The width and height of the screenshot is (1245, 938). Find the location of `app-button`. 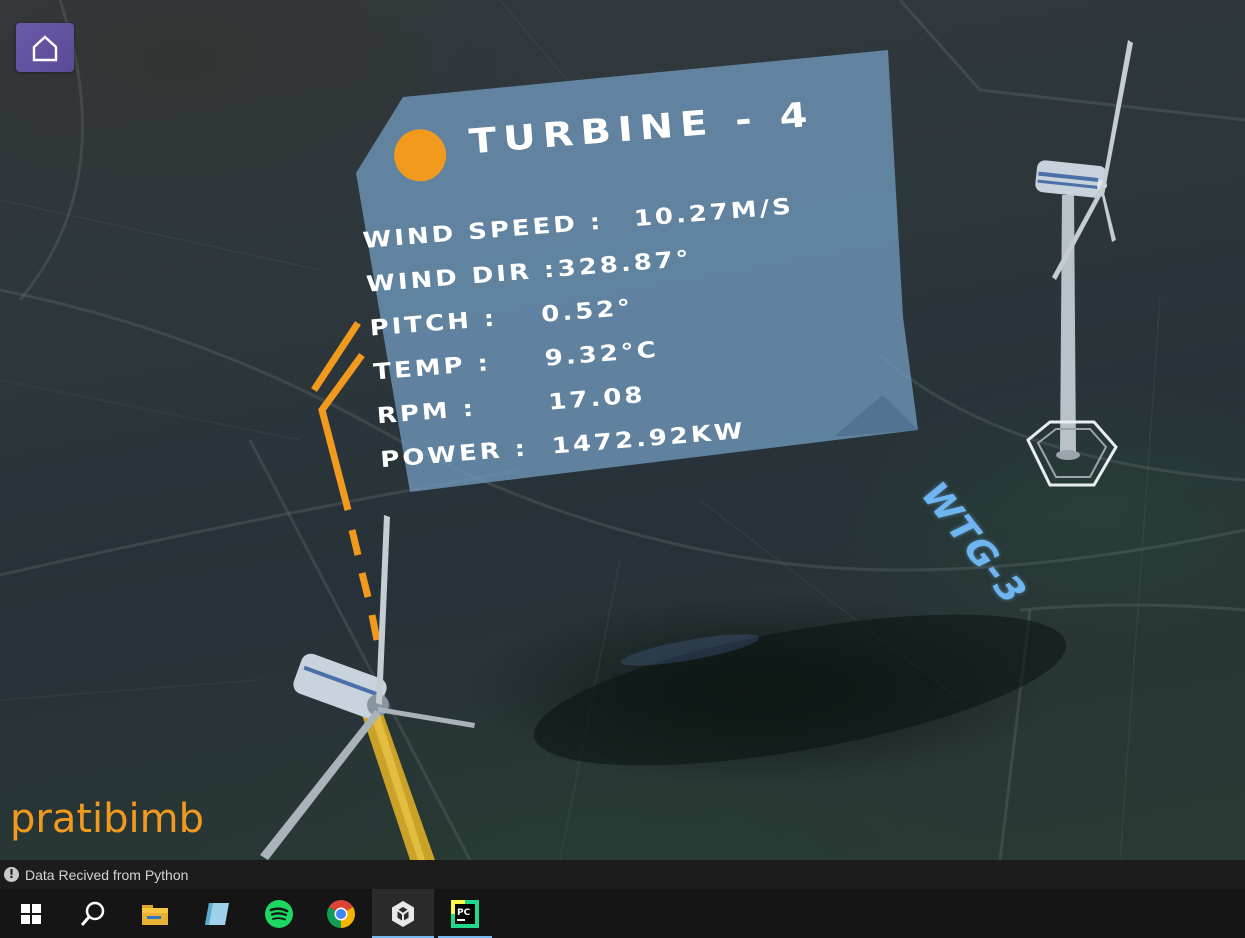

app-button is located at coordinates (217, 913).